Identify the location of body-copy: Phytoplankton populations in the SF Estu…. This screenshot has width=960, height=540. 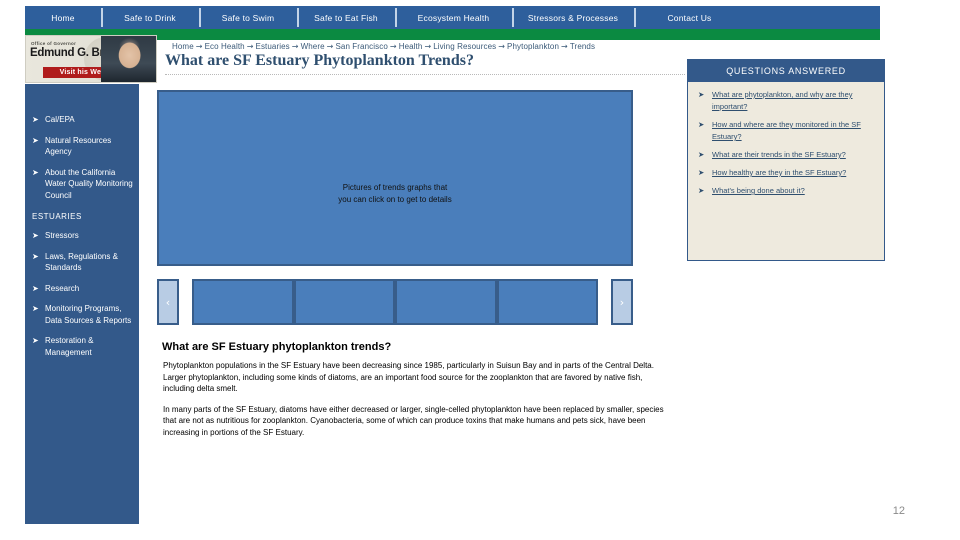
(419, 403).